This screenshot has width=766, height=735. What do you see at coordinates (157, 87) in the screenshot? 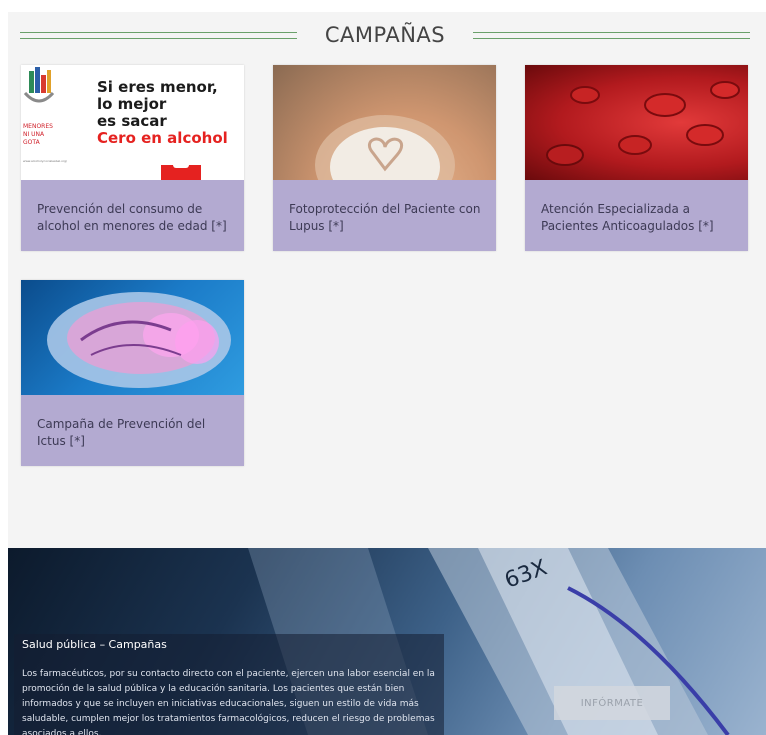
I see `poster-line-1: Si eres menor,` at bounding box center [157, 87].